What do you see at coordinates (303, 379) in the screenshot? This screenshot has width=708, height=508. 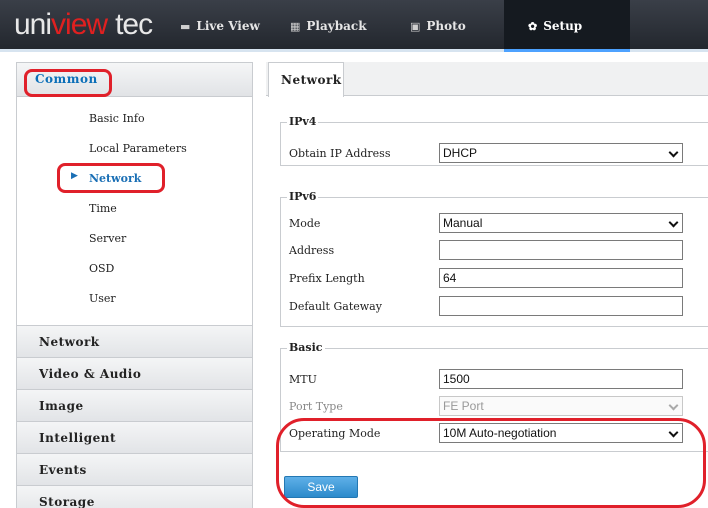 I see `mtu-label: MTU` at bounding box center [303, 379].